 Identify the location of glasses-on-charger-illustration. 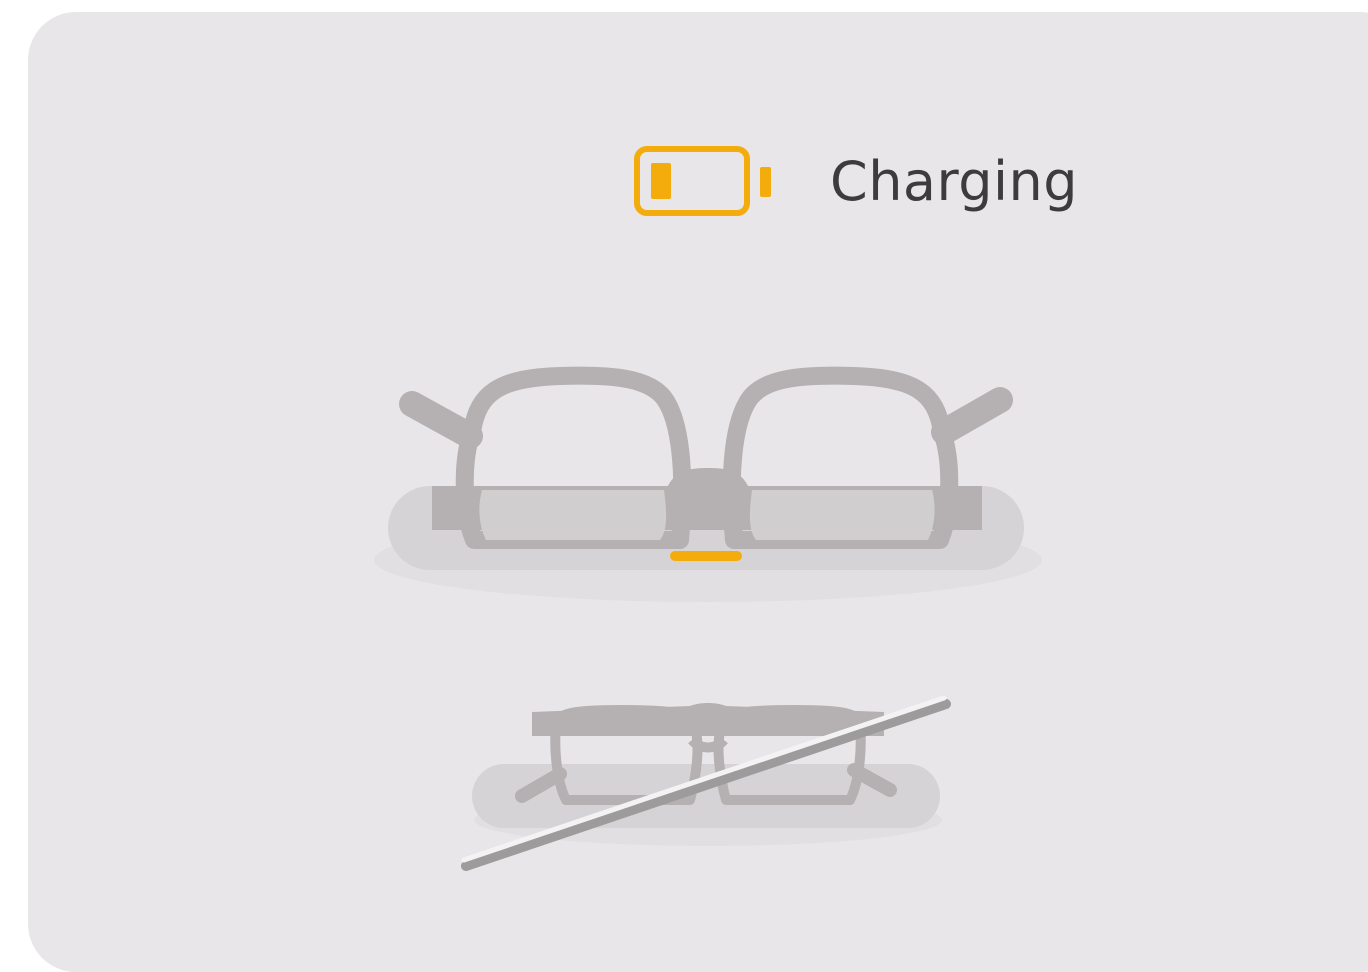
(708, 484).